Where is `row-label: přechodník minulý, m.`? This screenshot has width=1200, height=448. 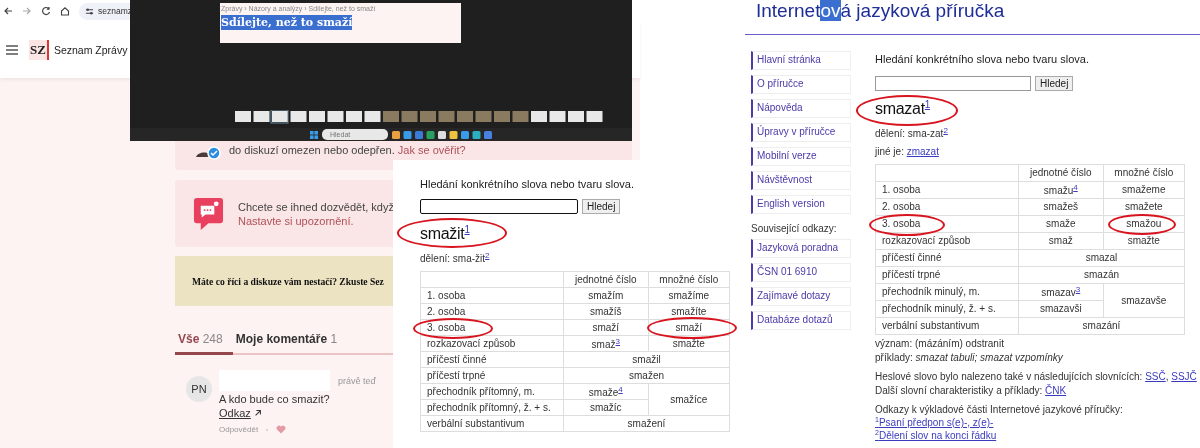 row-label: přechodník minulý, m. is located at coordinates (947, 292).